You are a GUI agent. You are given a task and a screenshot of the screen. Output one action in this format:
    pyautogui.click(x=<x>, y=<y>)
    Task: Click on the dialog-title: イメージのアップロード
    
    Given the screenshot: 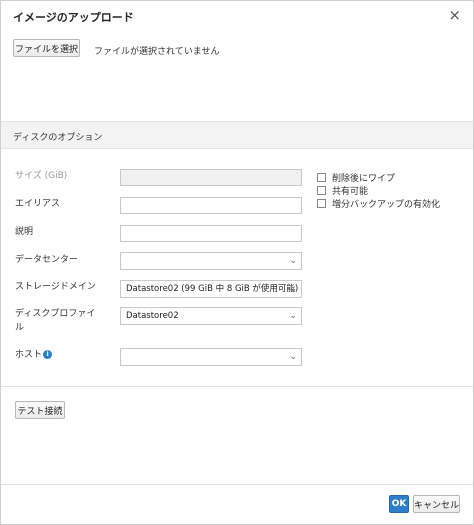 What is the action you would take?
    pyautogui.click(x=73, y=17)
    